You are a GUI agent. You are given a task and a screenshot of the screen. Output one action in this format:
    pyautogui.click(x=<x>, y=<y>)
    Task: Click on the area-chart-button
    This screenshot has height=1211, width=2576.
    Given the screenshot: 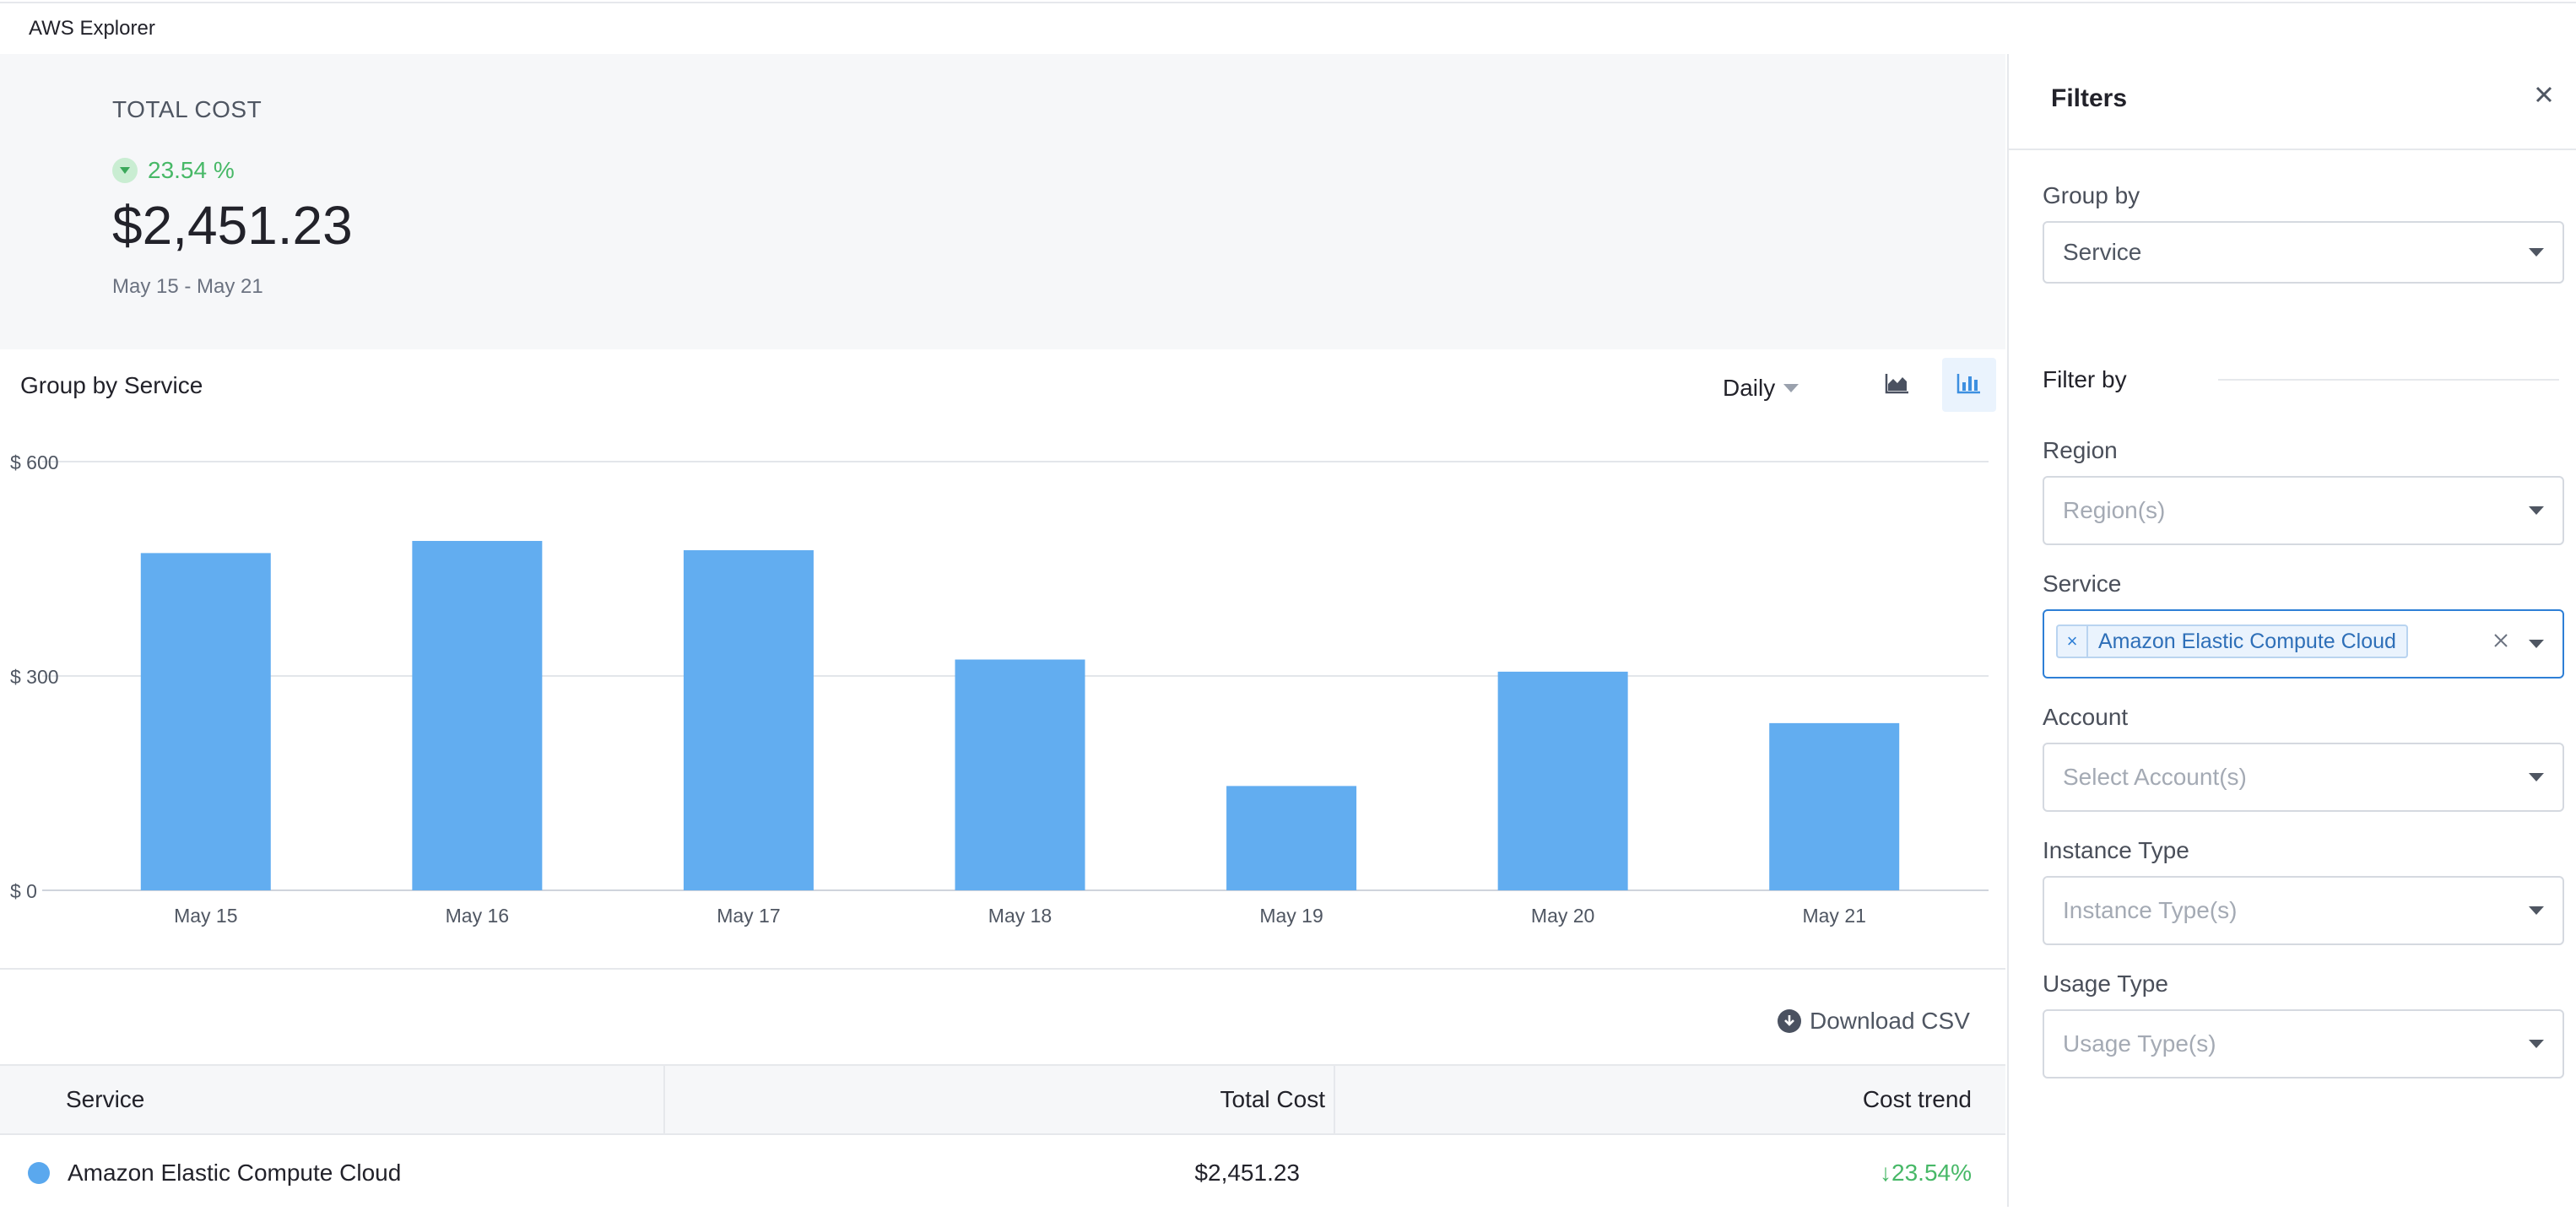 What is the action you would take?
    pyautogui.click(x=1897, y=385)
    